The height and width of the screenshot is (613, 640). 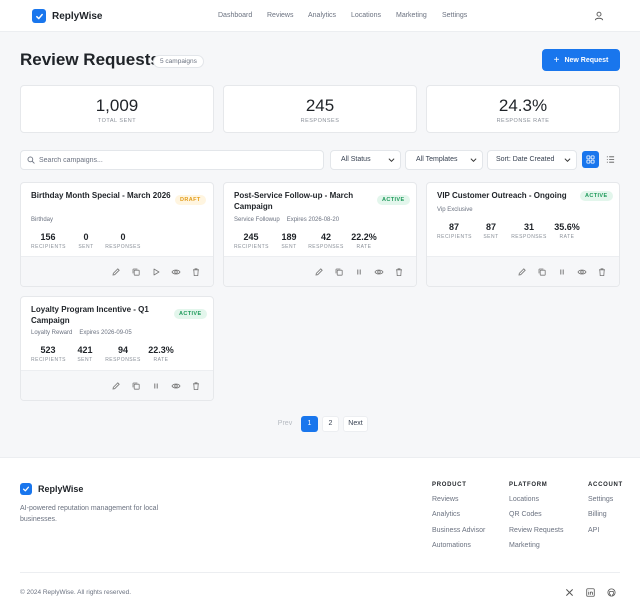 I want to click on metric-sent: 0 SENT, so click(x=86, y=241).